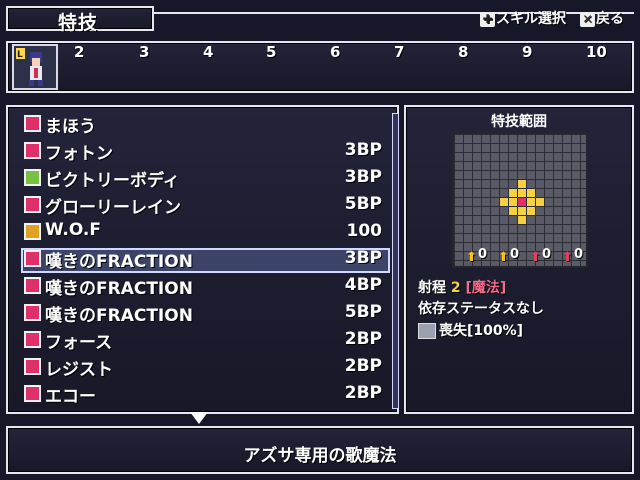 This screenshot has width=640, height=480. What do you see at coordinates (79, 52) in the screenshot?
I see `party-slot-2: 2` at bounding box center [79, 52].